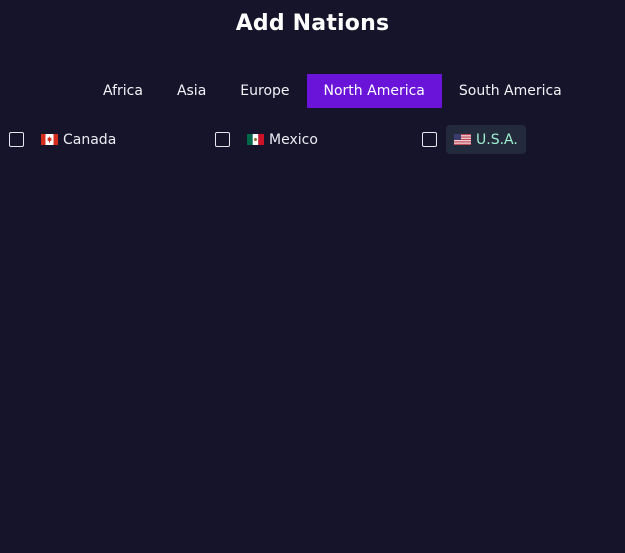 Image resolution: width=625 pixels, height=553 pixels. I want to click on nation-item-canada: Canada, so click(66, 139).